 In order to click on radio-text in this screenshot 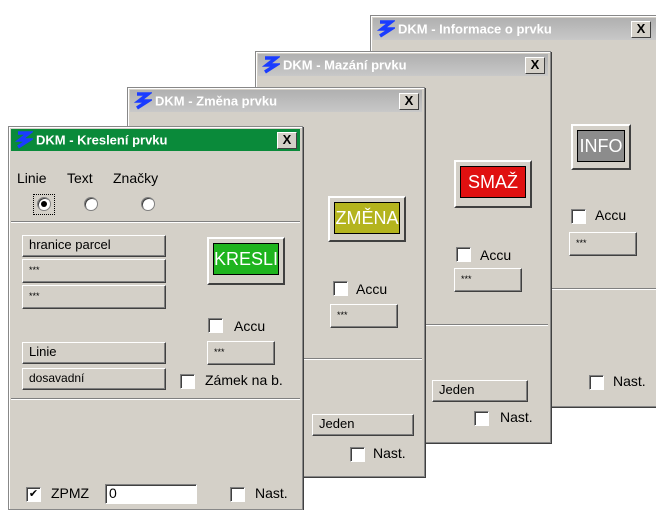, I will do `click(91, 204)`.